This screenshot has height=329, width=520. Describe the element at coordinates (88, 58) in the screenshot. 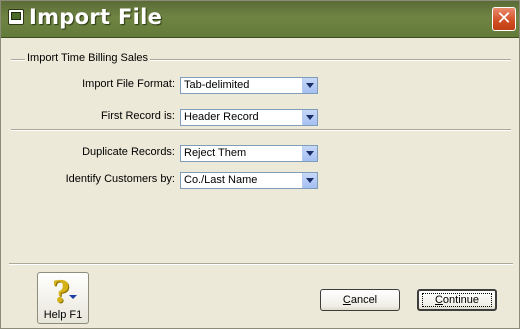

I see `group-title: Import Time Billing Sales` at that location.